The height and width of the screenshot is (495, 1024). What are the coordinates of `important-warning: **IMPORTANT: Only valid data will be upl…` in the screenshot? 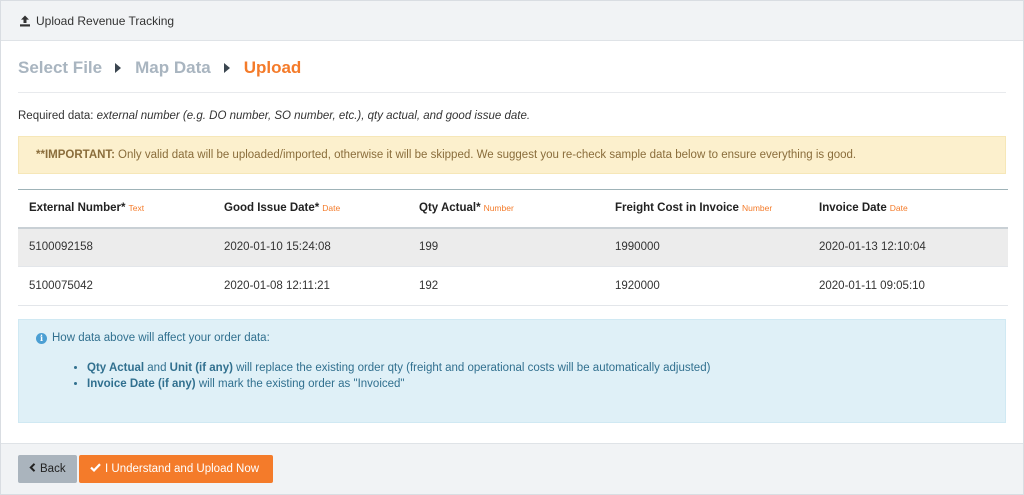 It's located at (512, 155).